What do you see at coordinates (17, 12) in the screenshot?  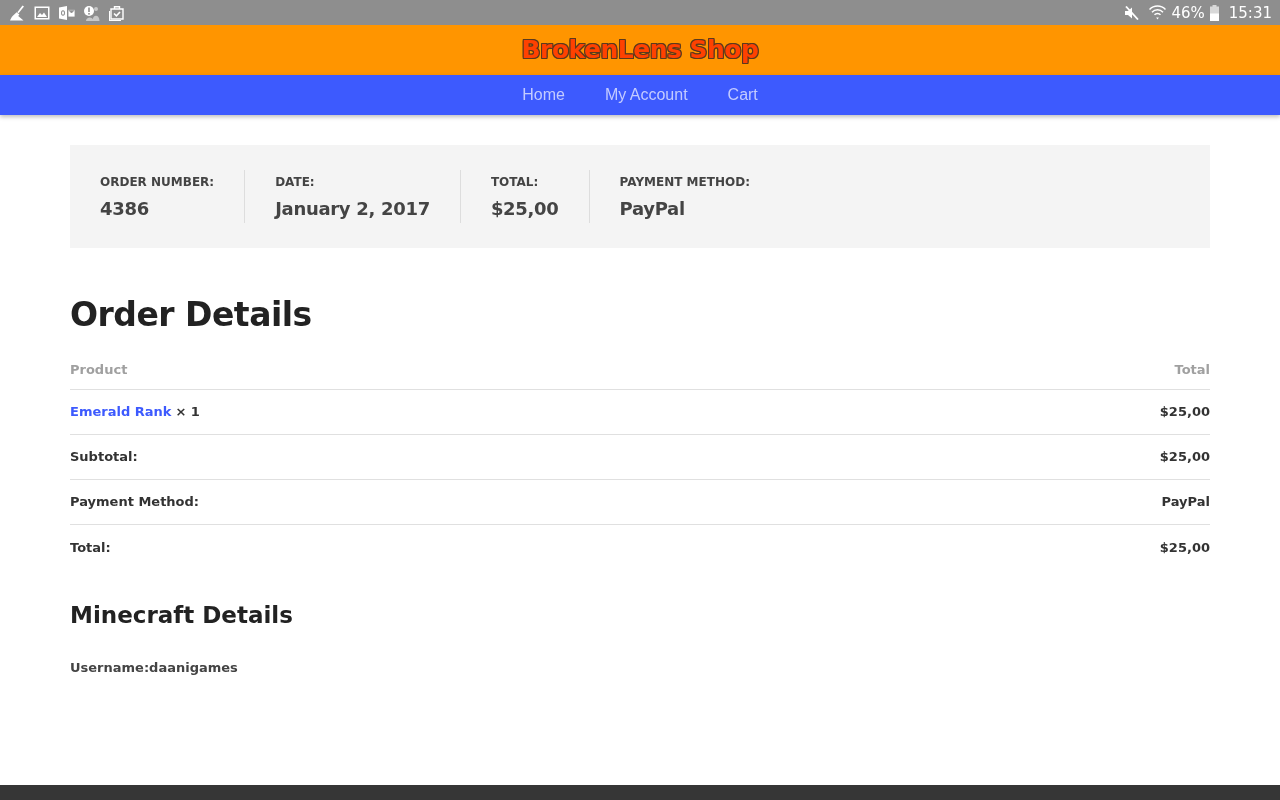 I see `broom-icon` at bounding box center [17, 12].